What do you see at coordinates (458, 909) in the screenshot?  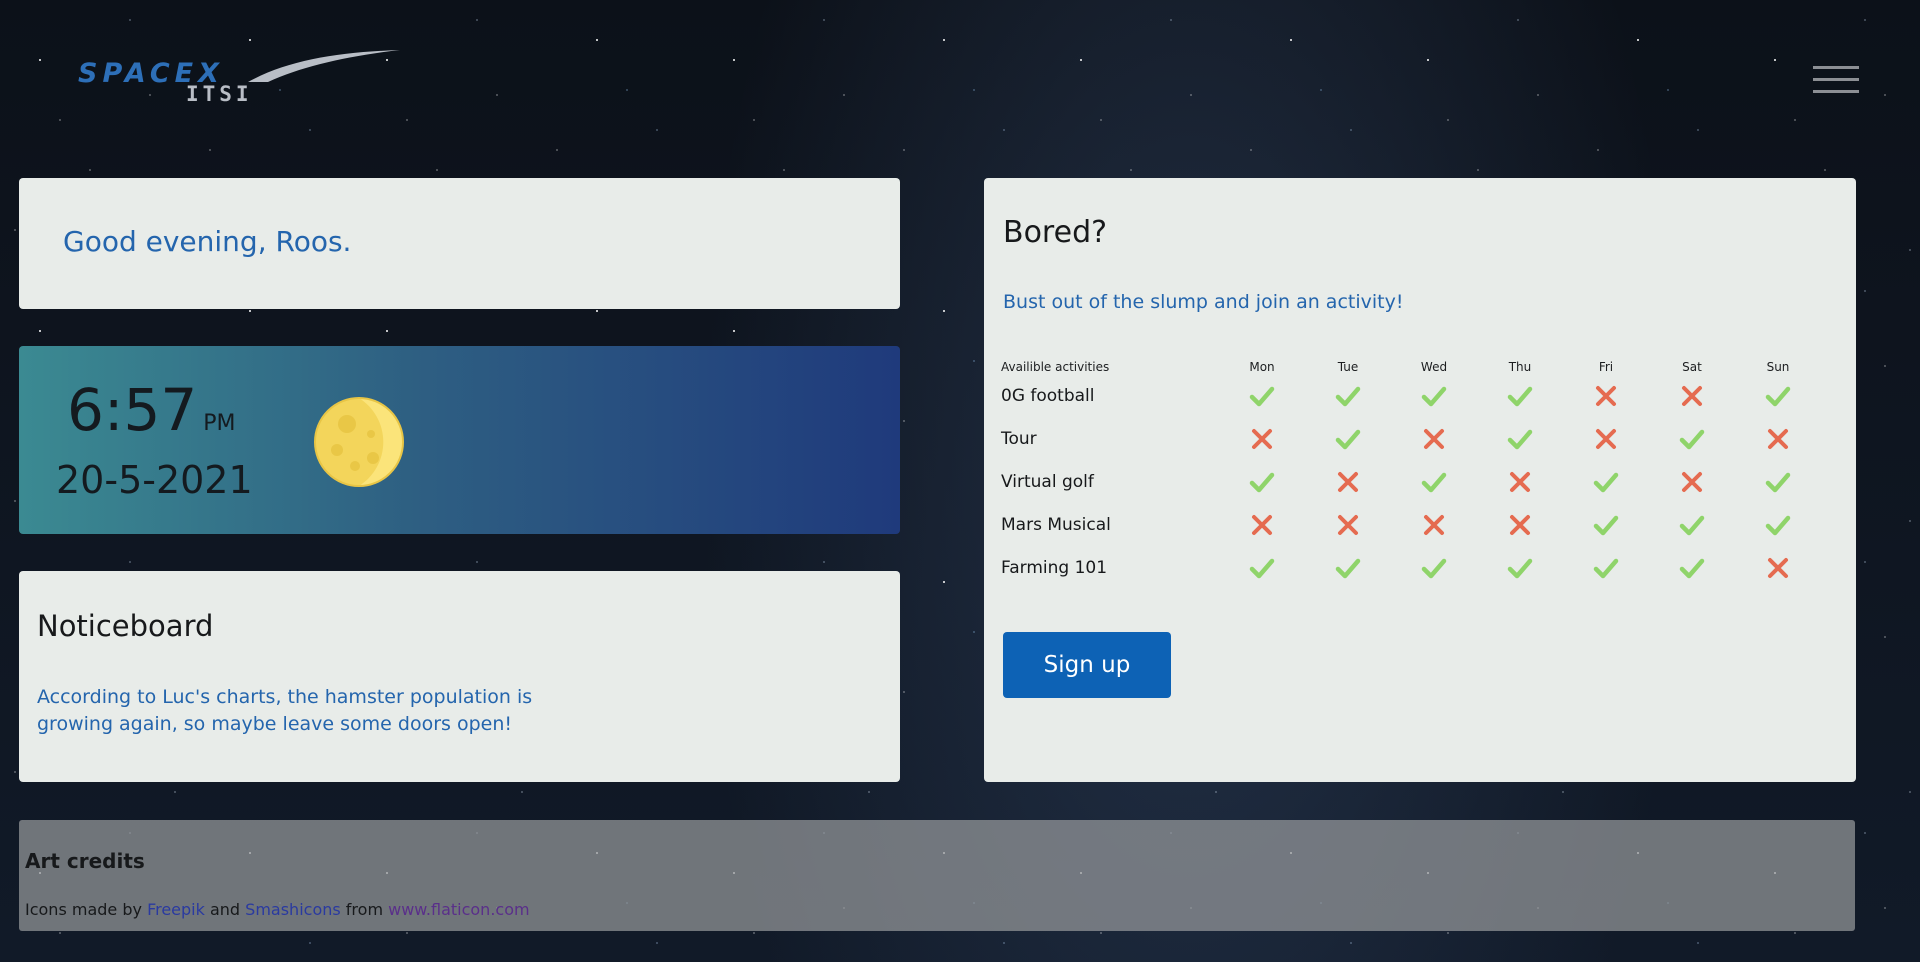 I see `flaticon-link: www.flaticon.com` at bounding box center [458, 909].